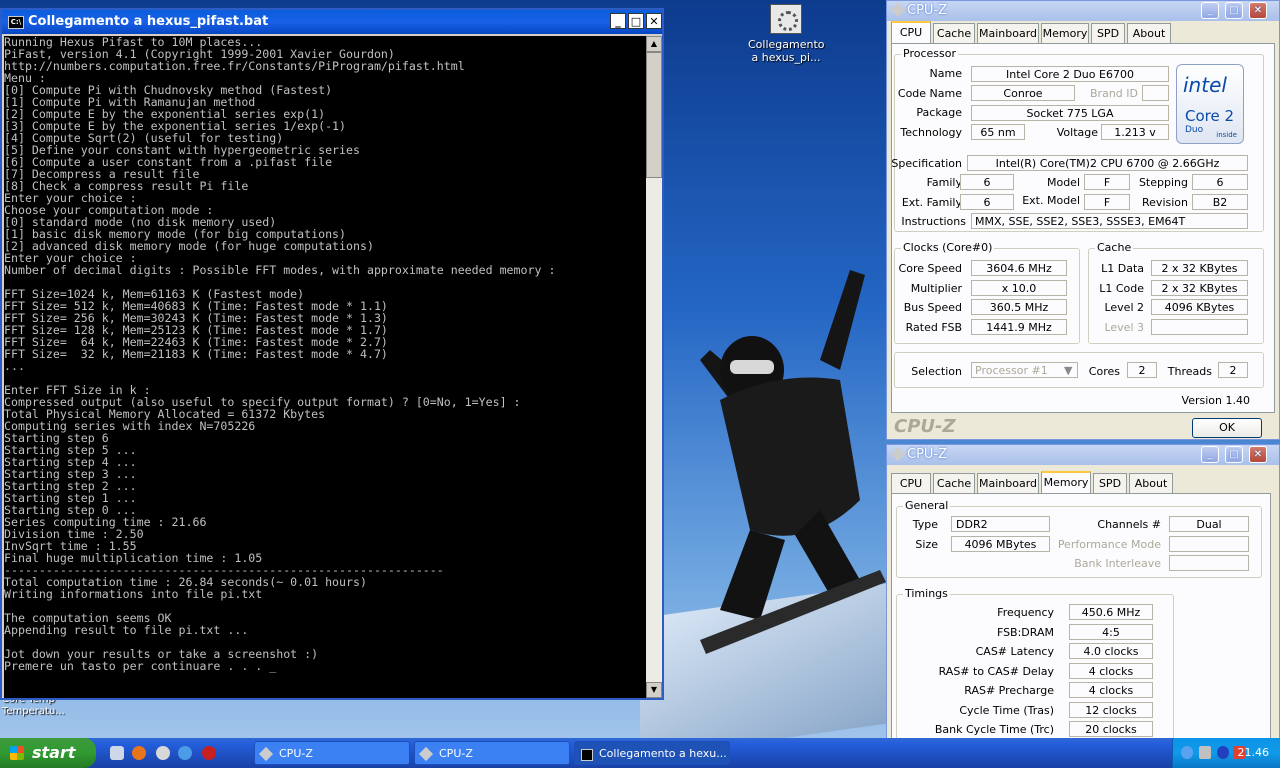  What do you see at coordinates (209, 753) in the screenshot?
I see `opera-icon` at bounding box center [209, 753].